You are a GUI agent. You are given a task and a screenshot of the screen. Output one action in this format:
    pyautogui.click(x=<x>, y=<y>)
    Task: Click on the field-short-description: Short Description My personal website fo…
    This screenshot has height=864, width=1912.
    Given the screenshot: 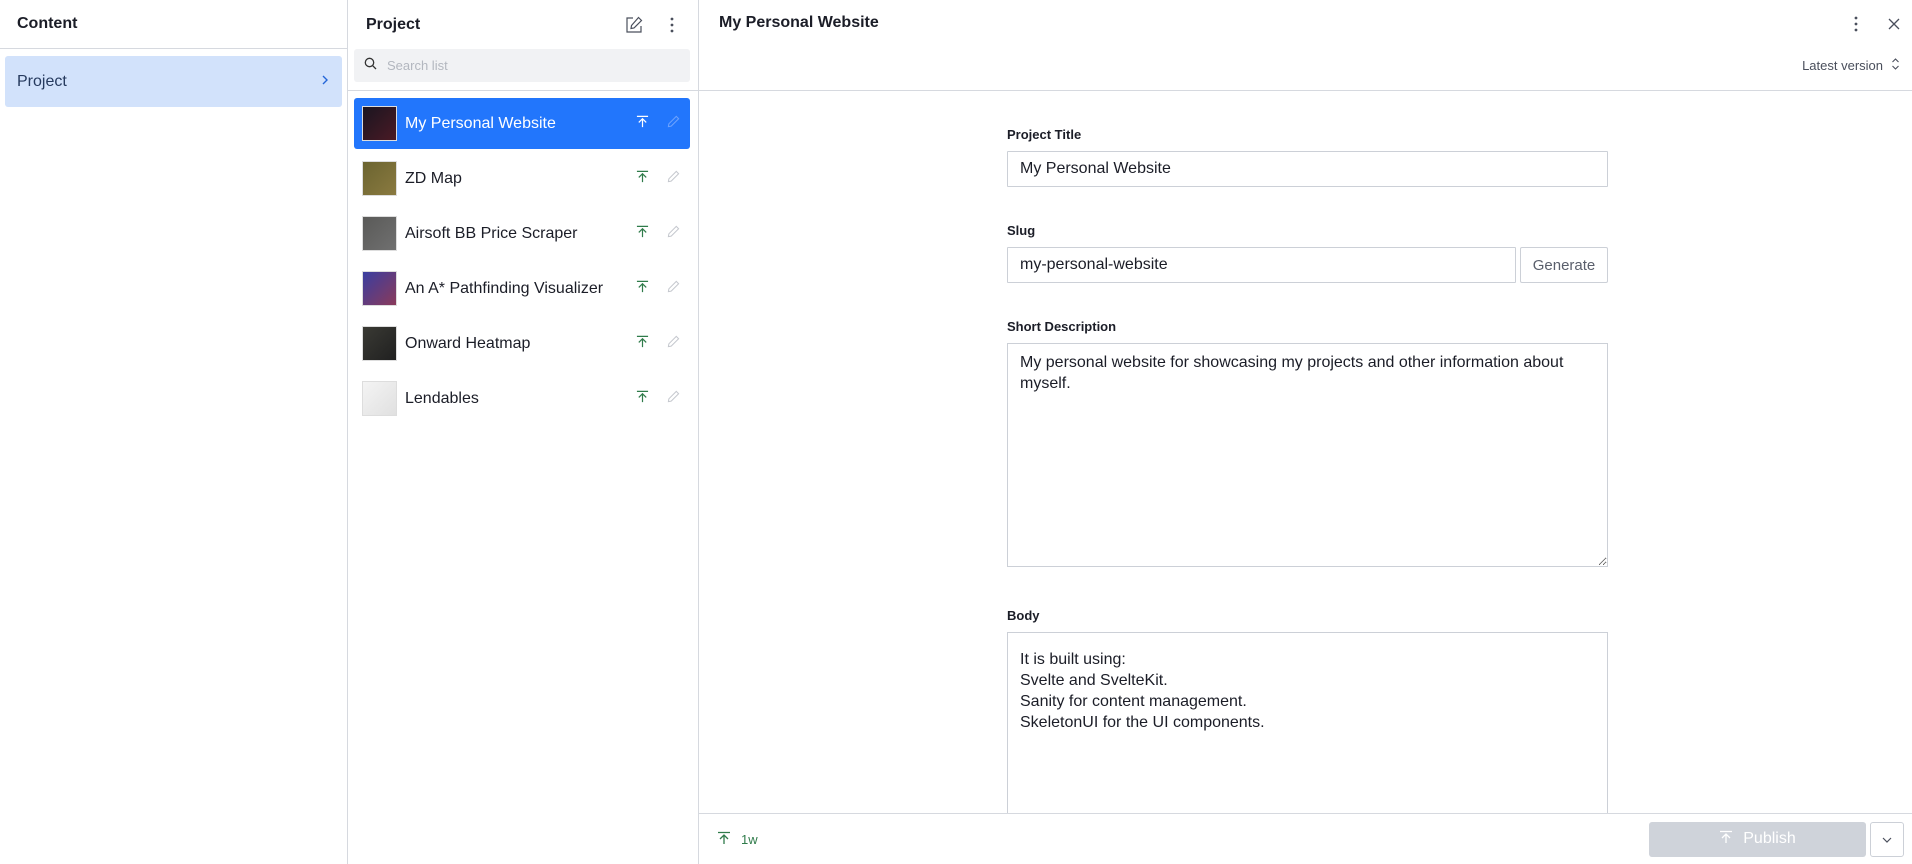 What is the action you would take?
    pyautogui.click(x=1307, y=445)
    